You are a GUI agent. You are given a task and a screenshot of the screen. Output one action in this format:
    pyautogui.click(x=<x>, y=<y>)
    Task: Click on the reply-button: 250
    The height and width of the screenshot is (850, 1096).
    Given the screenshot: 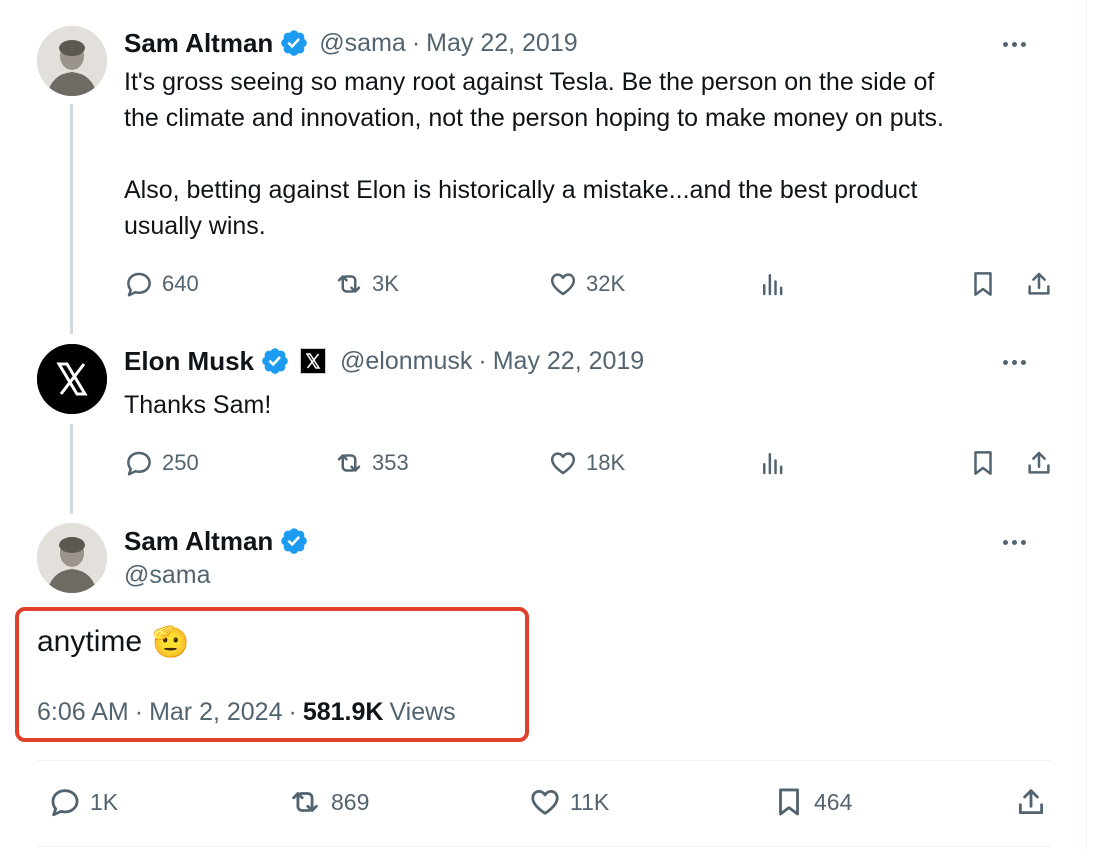 What is the action you would take?
    pyautogui.click(x=161, y=463)
    